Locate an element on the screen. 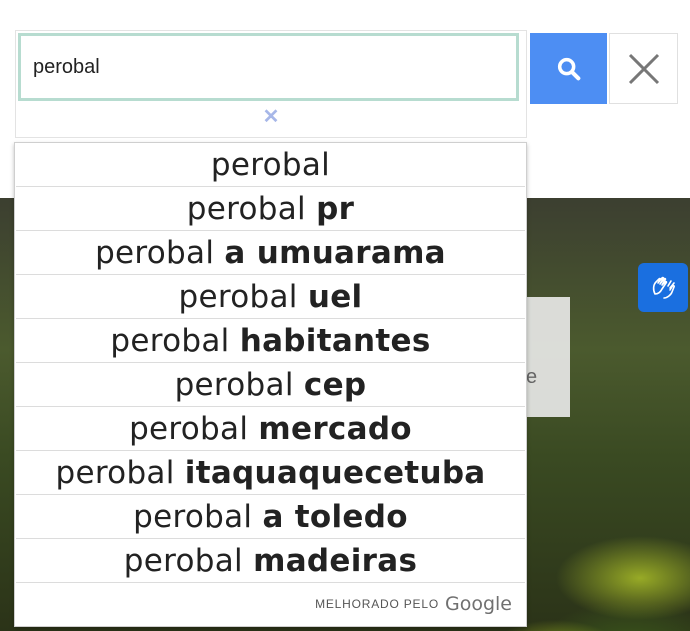 The image size is (690, 631). suggestion-completion: madeiras is located at coordinates (335, 560).